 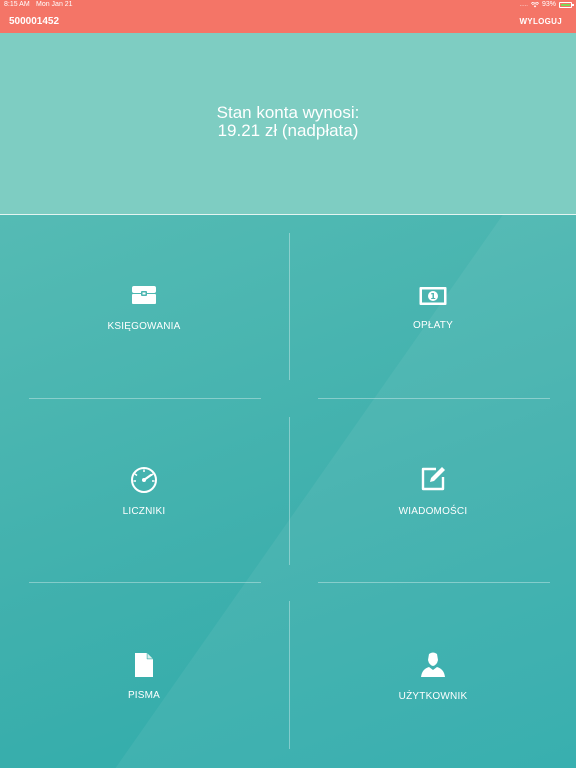 I want to click on menu-item-wiadomosci: WIADOMOŚCI, so click(x=432, y=491).